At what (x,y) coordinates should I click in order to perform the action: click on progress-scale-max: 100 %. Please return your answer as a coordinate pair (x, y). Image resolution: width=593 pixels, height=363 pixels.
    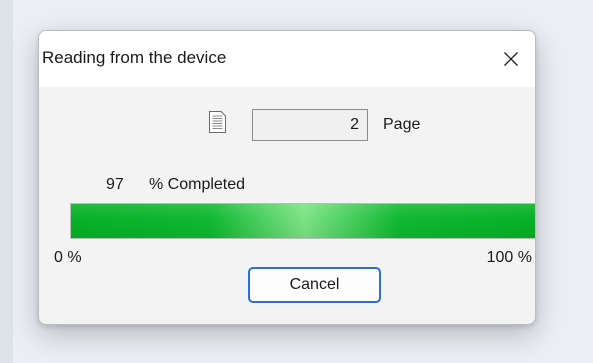
    Looking at the image, I should click on (509, 257).